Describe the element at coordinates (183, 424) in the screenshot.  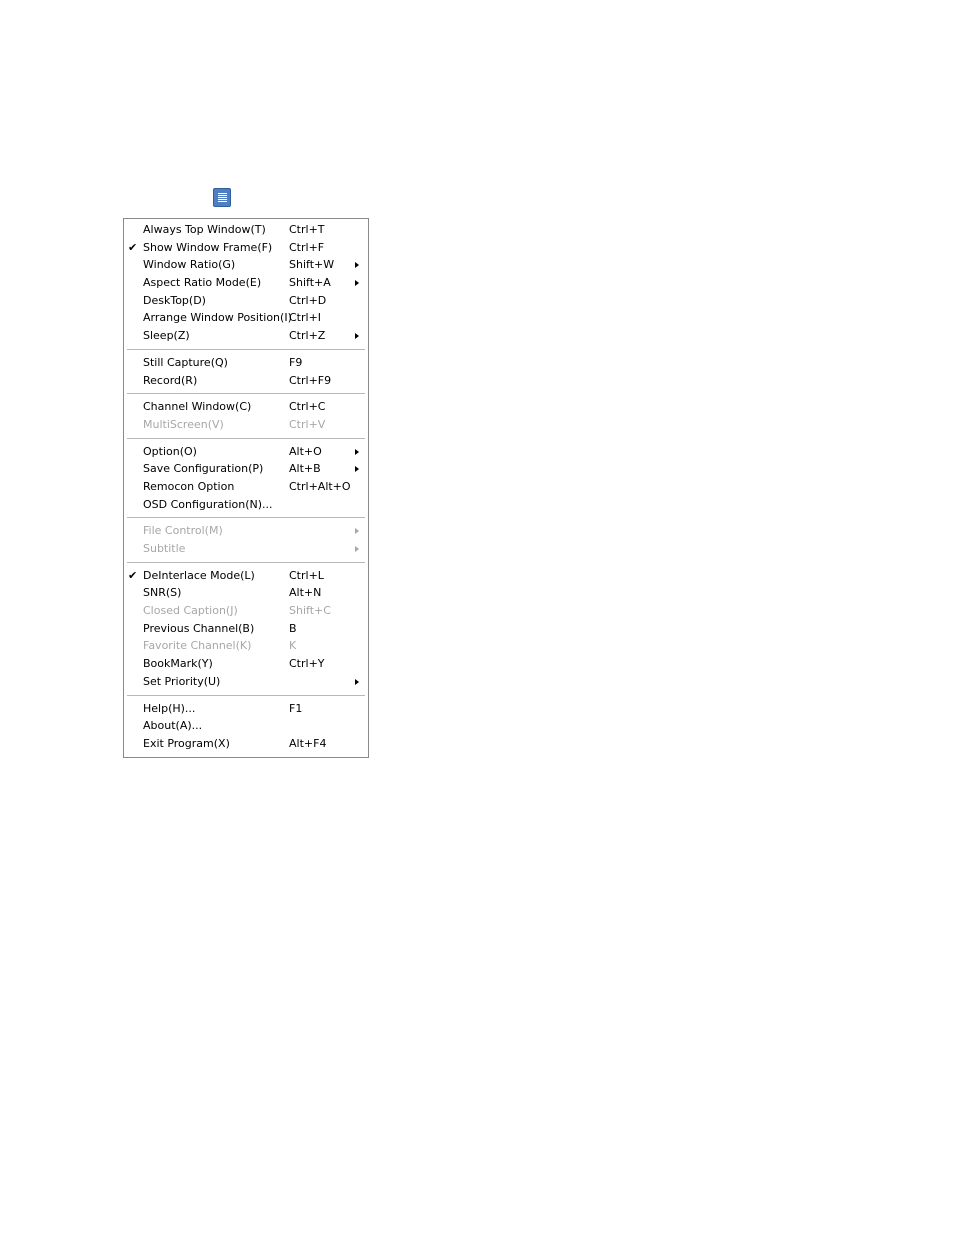
I see `menu-item-label: MultiScreen(V)` at that location.